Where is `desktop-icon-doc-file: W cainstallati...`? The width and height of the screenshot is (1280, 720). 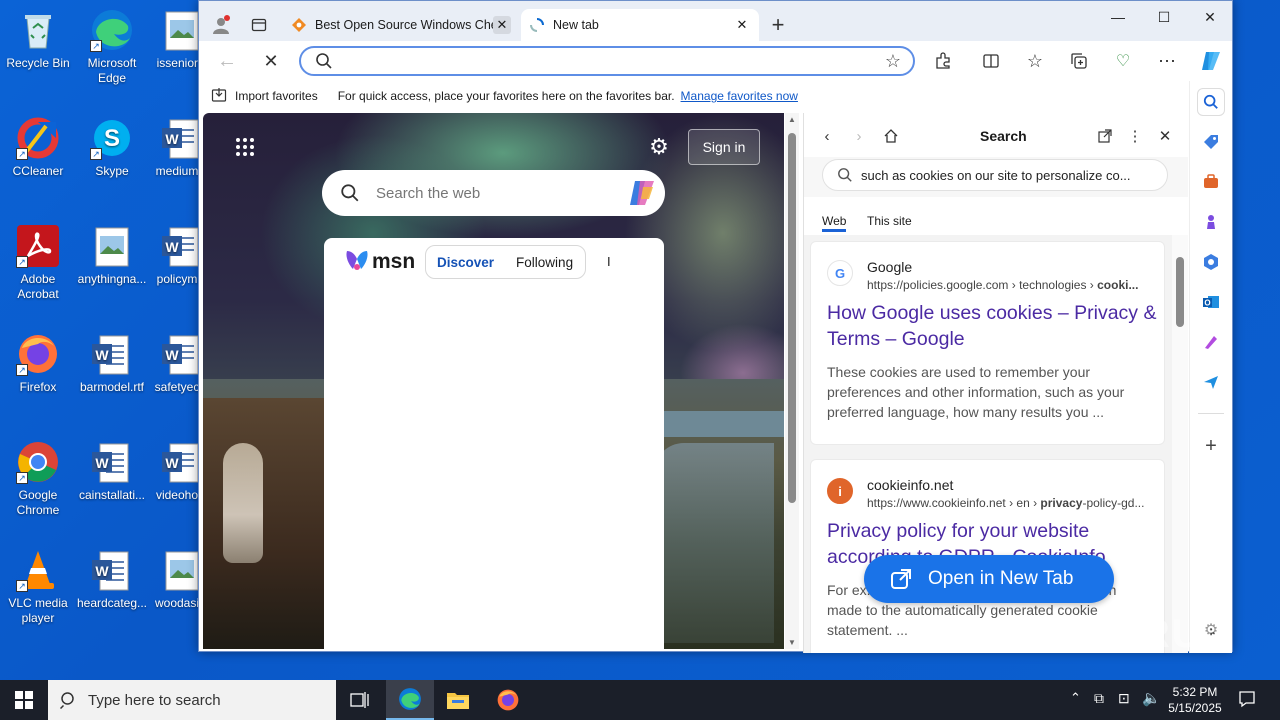 desktop-icon-doc-file: W cainstallati... is located at coordinates (112, 471).